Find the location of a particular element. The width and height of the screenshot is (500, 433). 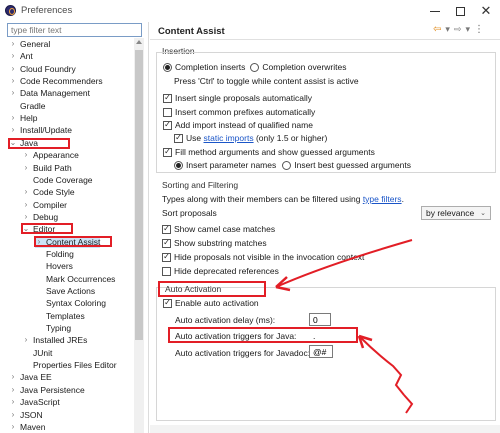

close-button: ✕ is located at coordinates (486, 11).